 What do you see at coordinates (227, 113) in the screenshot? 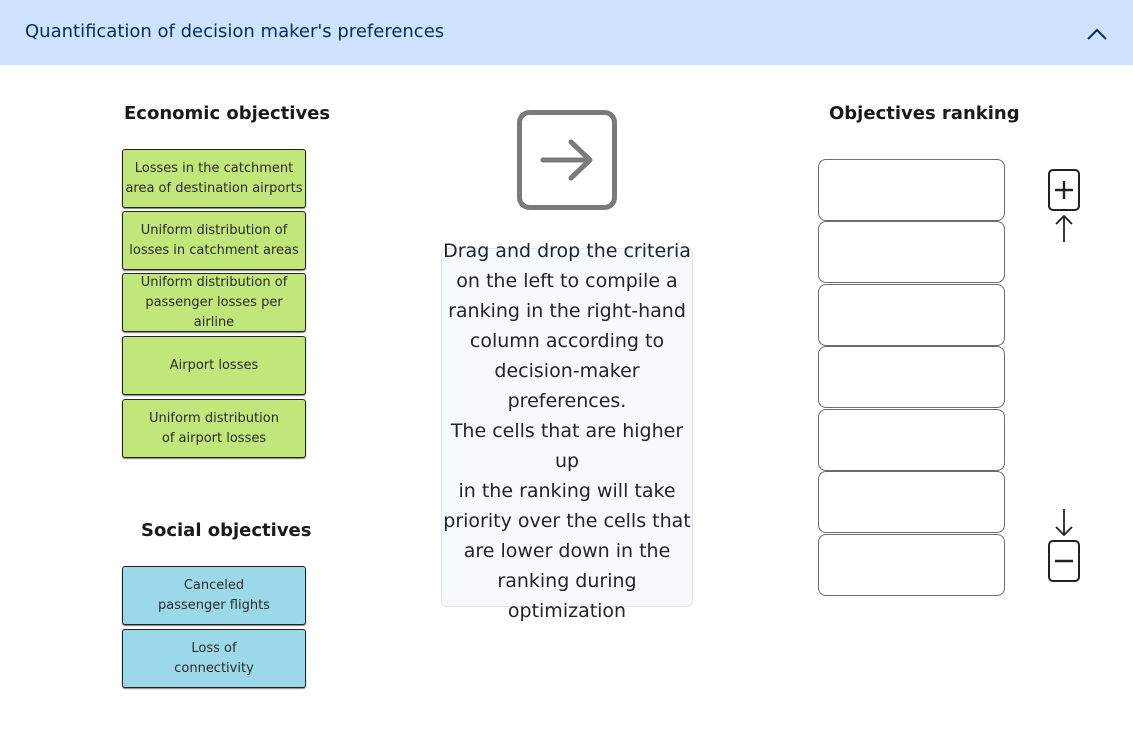
I see `economic-objectives-title: Economic objectives` at bounding box center [227, 113].